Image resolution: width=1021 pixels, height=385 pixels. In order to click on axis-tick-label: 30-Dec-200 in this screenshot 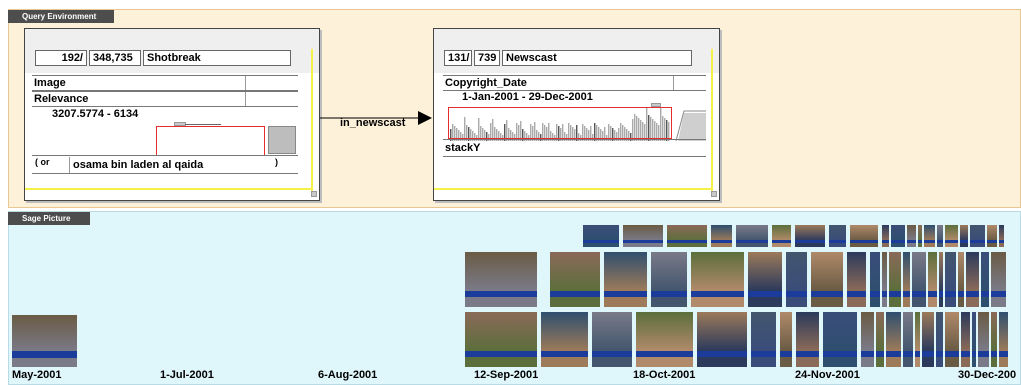, I will do `click(987, 375)`.